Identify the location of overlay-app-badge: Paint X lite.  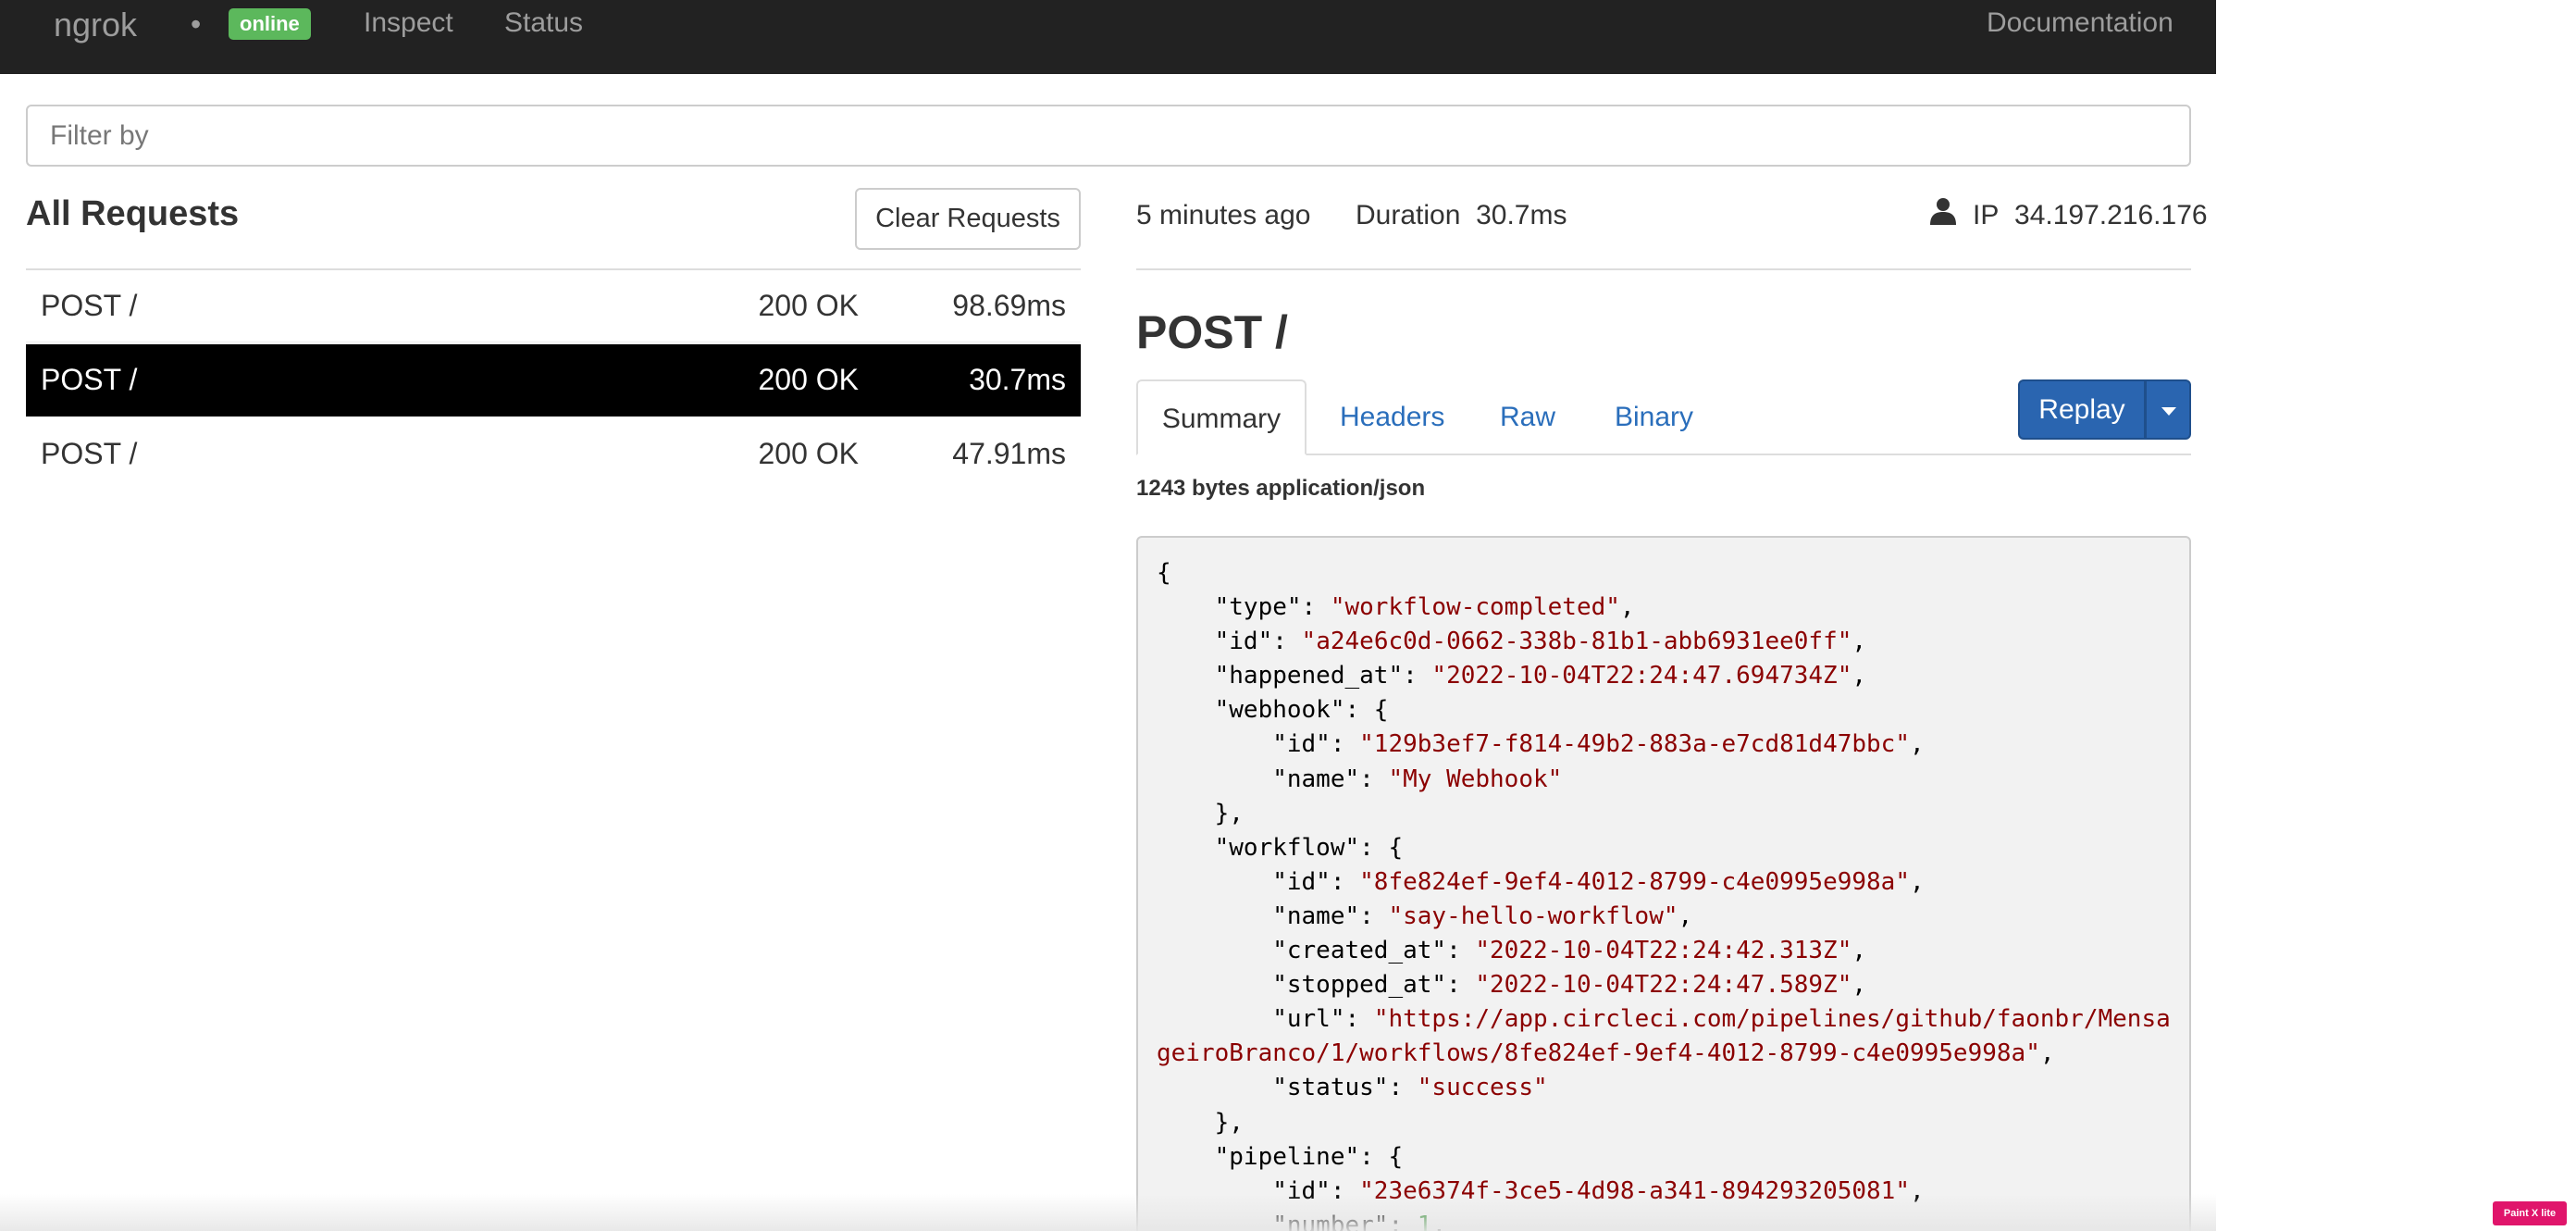
(2530, 1213).